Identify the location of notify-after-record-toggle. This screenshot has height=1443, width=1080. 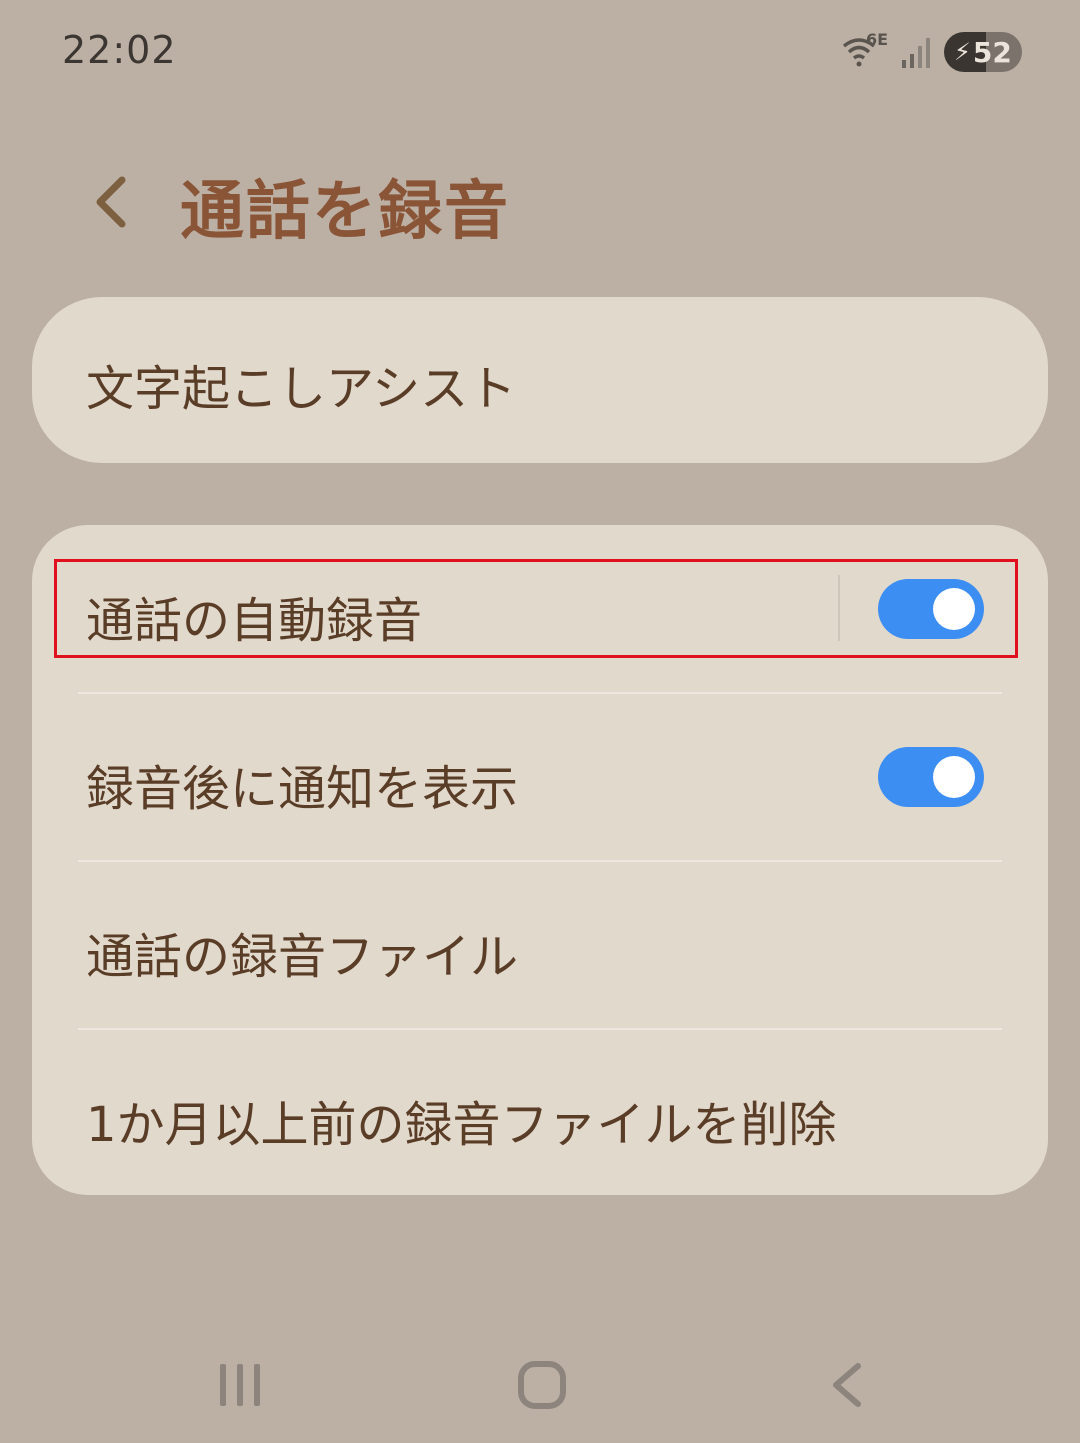
(931, 777).